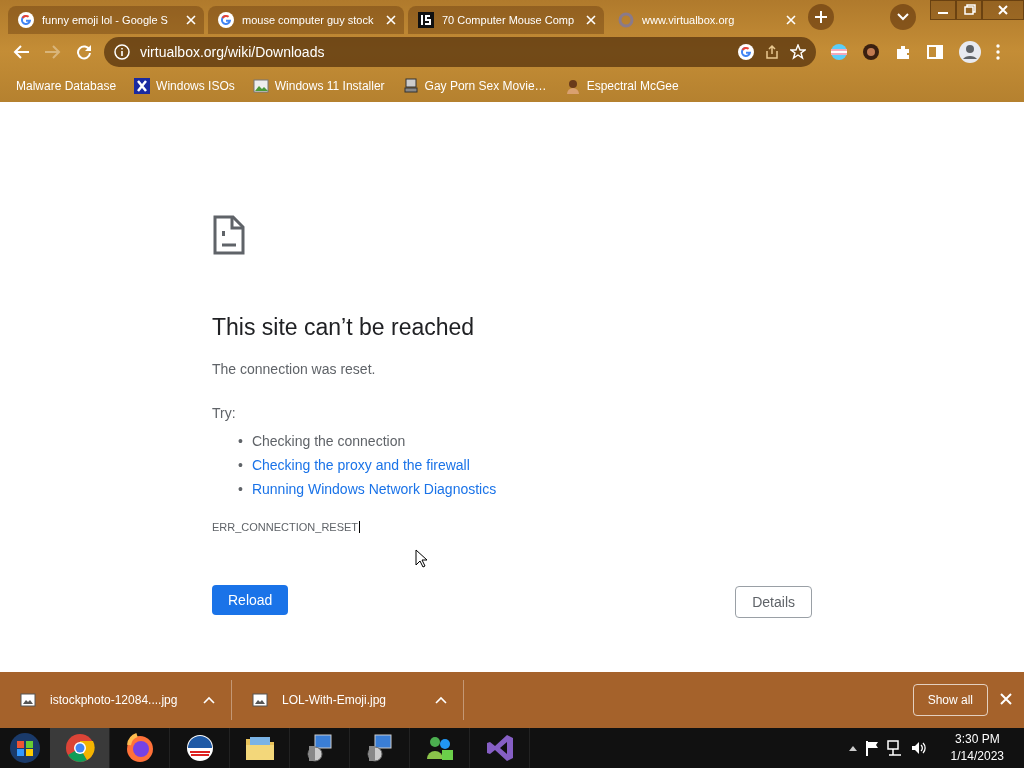 The image size is (1024, 768). Describe the element at coordinates (969, 10) in the screenshot. I see `restore-icon` at that location.